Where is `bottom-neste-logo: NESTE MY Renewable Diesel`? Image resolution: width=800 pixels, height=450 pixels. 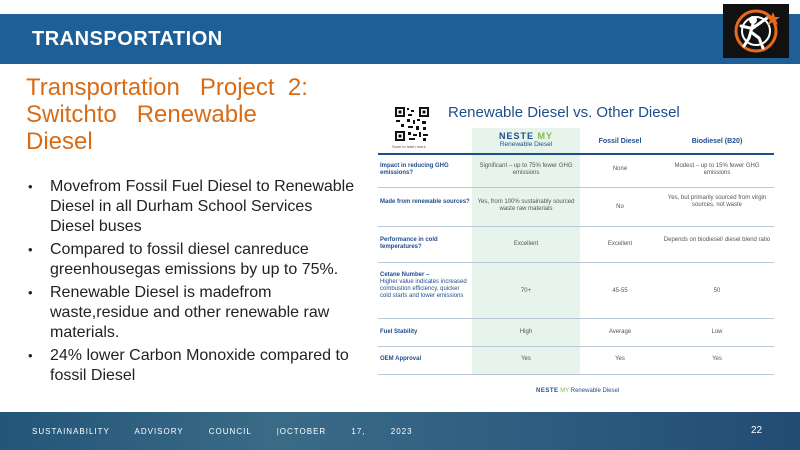
bottom-neste-logo: NESTE MY Renewable Diesel is located at coordinates (577, 391).